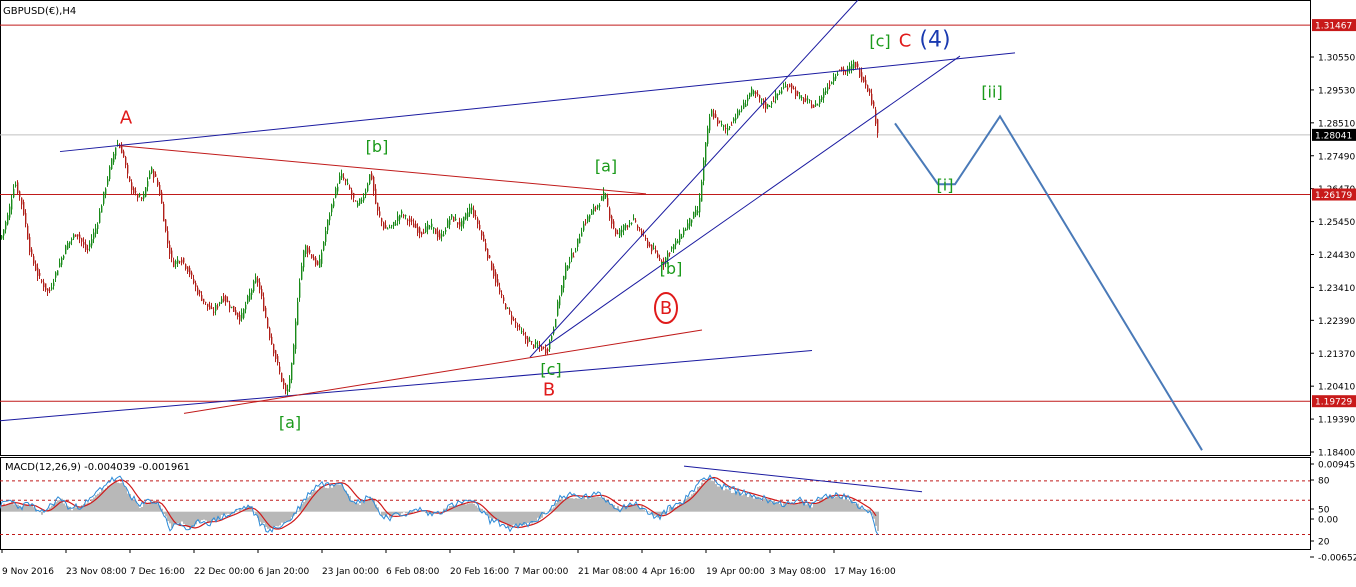 The height and width of the screenshot is (587, 1356). Describe the element at coordinates (666, 308) in the screenshot. I see `wave-label-4: B` at that location.